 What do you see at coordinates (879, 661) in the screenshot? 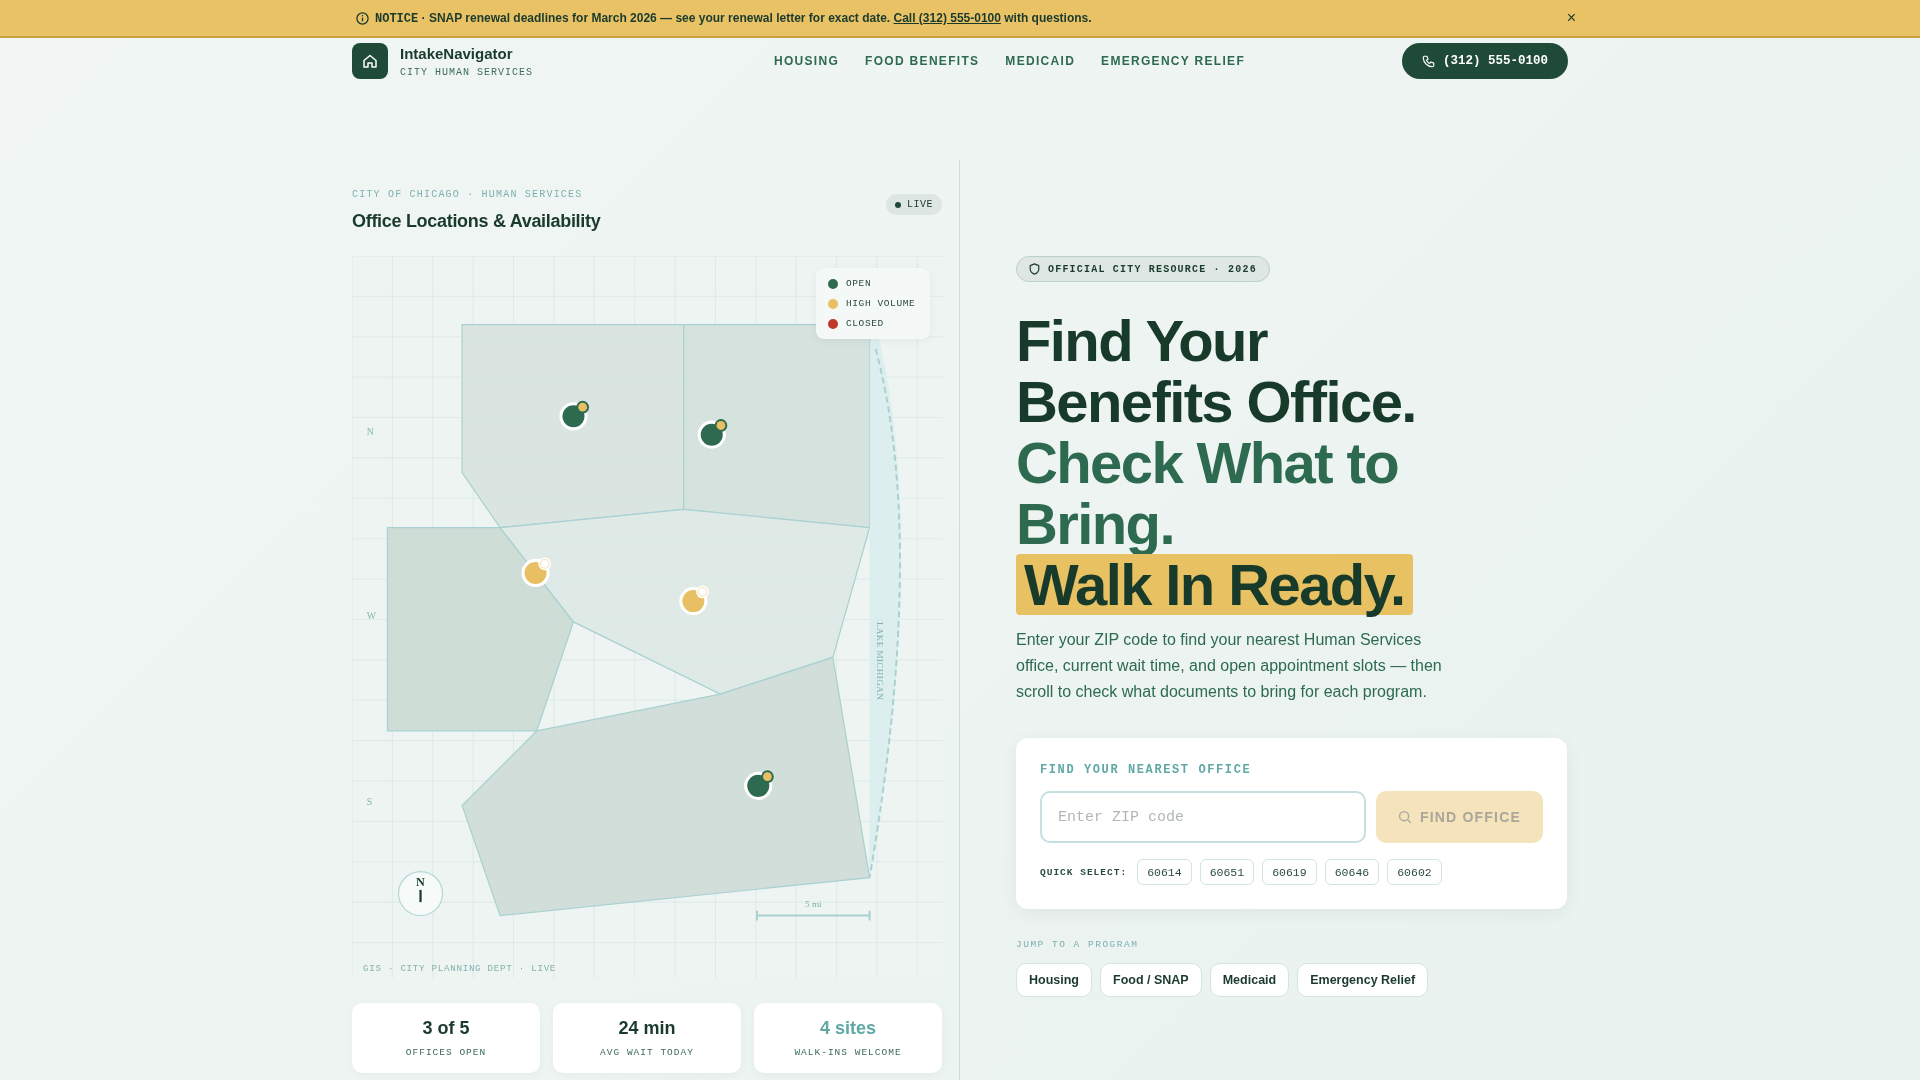
I see `lake-label: LAKE MICHIGAN` at bounding box center [879, 661].